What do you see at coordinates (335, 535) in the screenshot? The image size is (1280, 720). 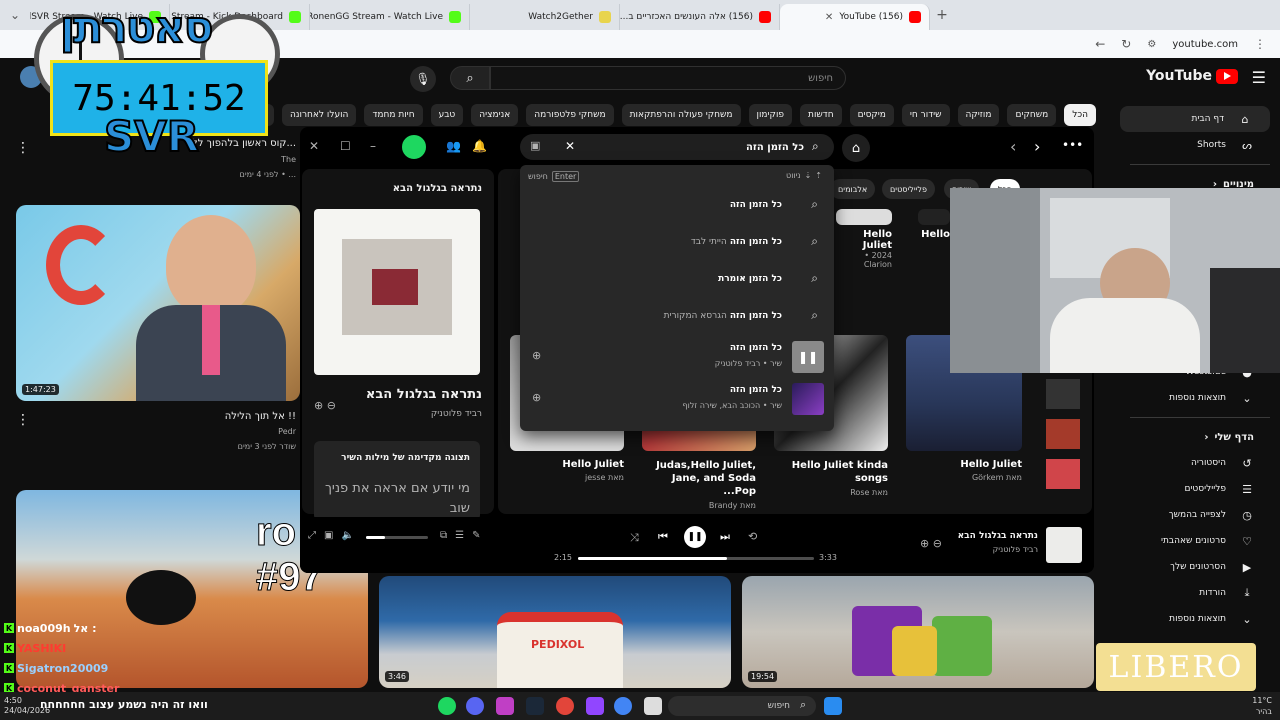 I see `view-controls-icons: ⤢▣🔈` at bounding box center [335, 535].